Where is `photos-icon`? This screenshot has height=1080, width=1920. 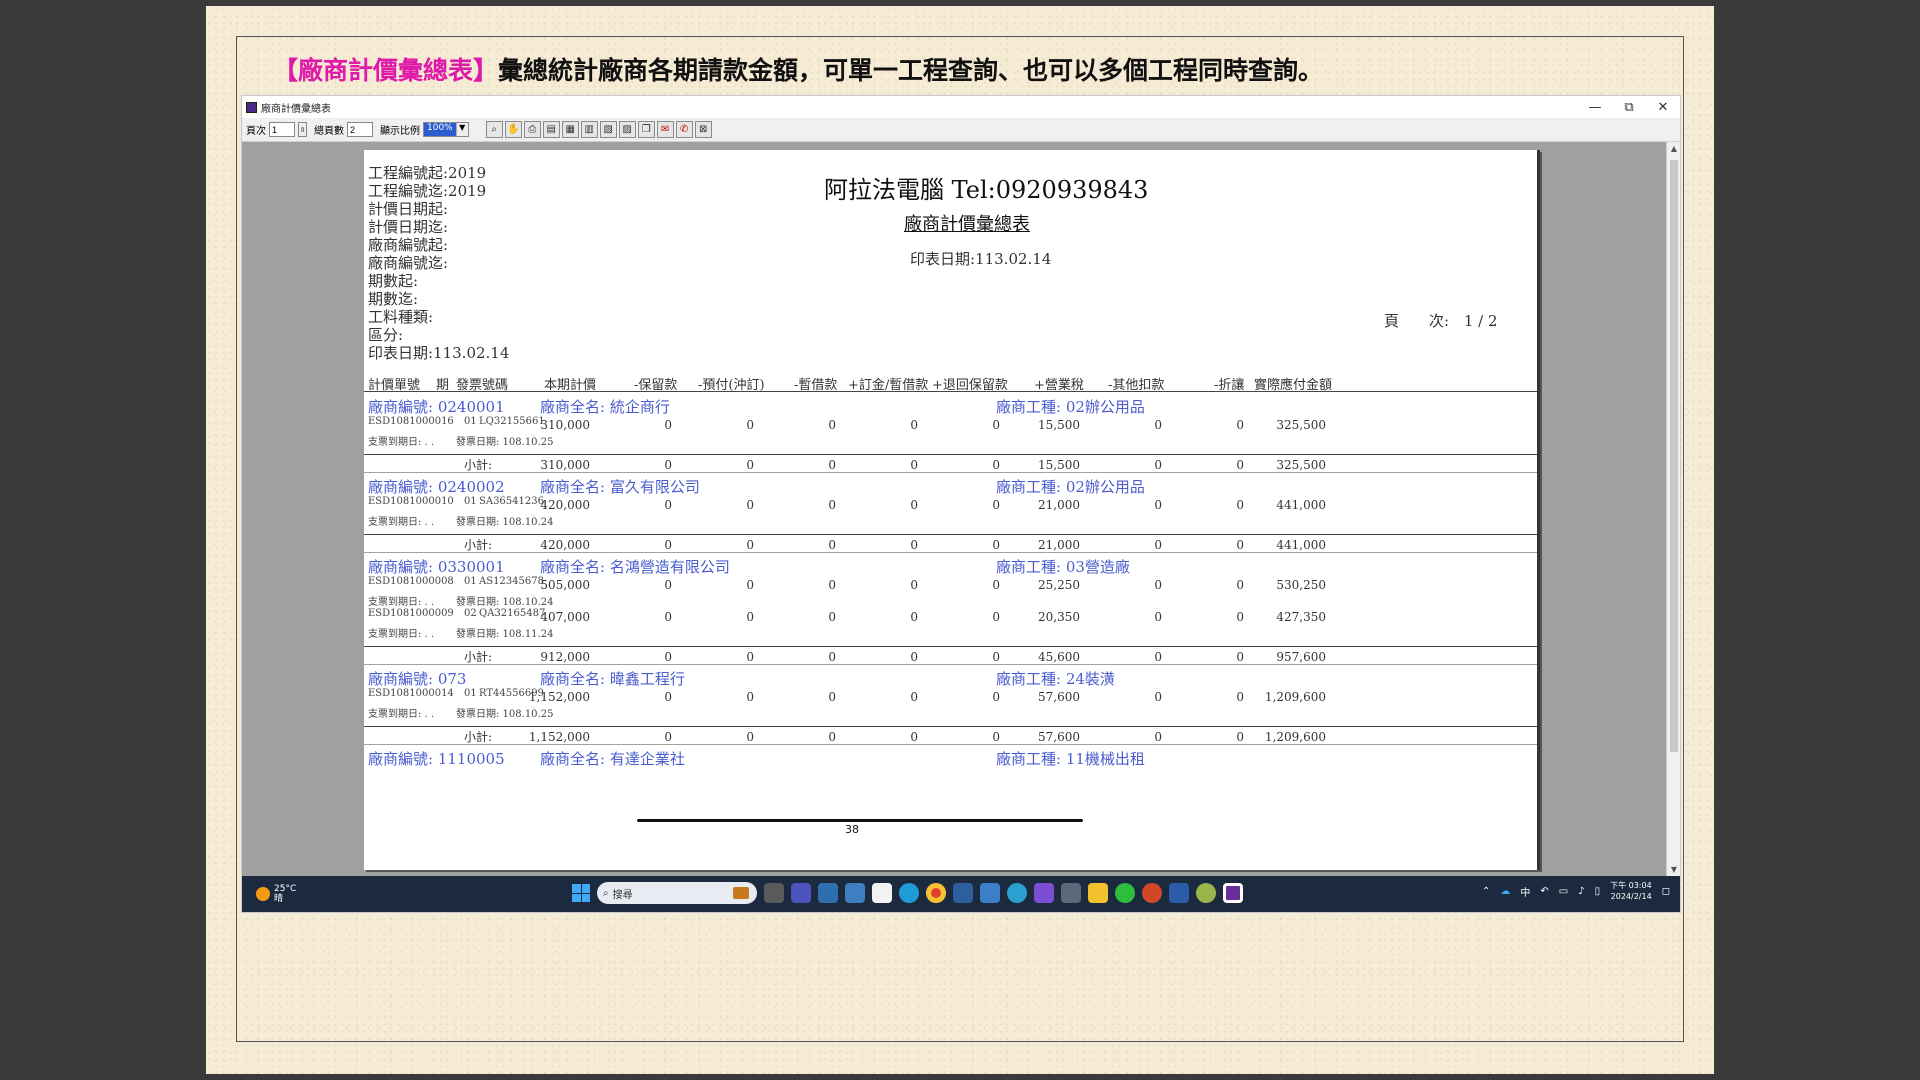
photos-icon is located at coordinates (990, 893).